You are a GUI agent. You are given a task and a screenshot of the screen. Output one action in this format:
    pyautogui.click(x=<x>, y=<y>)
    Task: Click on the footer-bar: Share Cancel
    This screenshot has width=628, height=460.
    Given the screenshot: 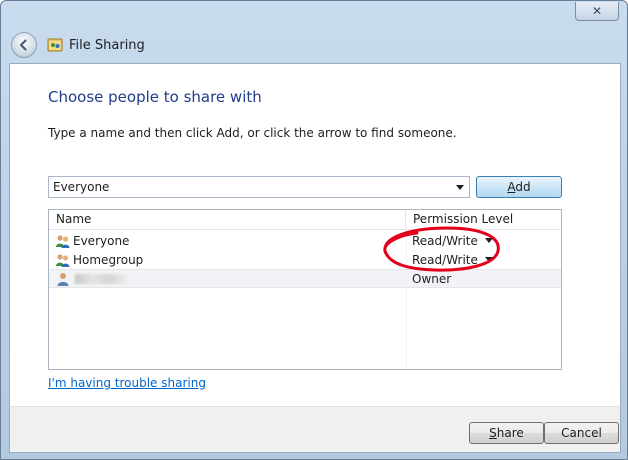 What is the action you would take?
    pyautogui.click(x=315, y=429)
    